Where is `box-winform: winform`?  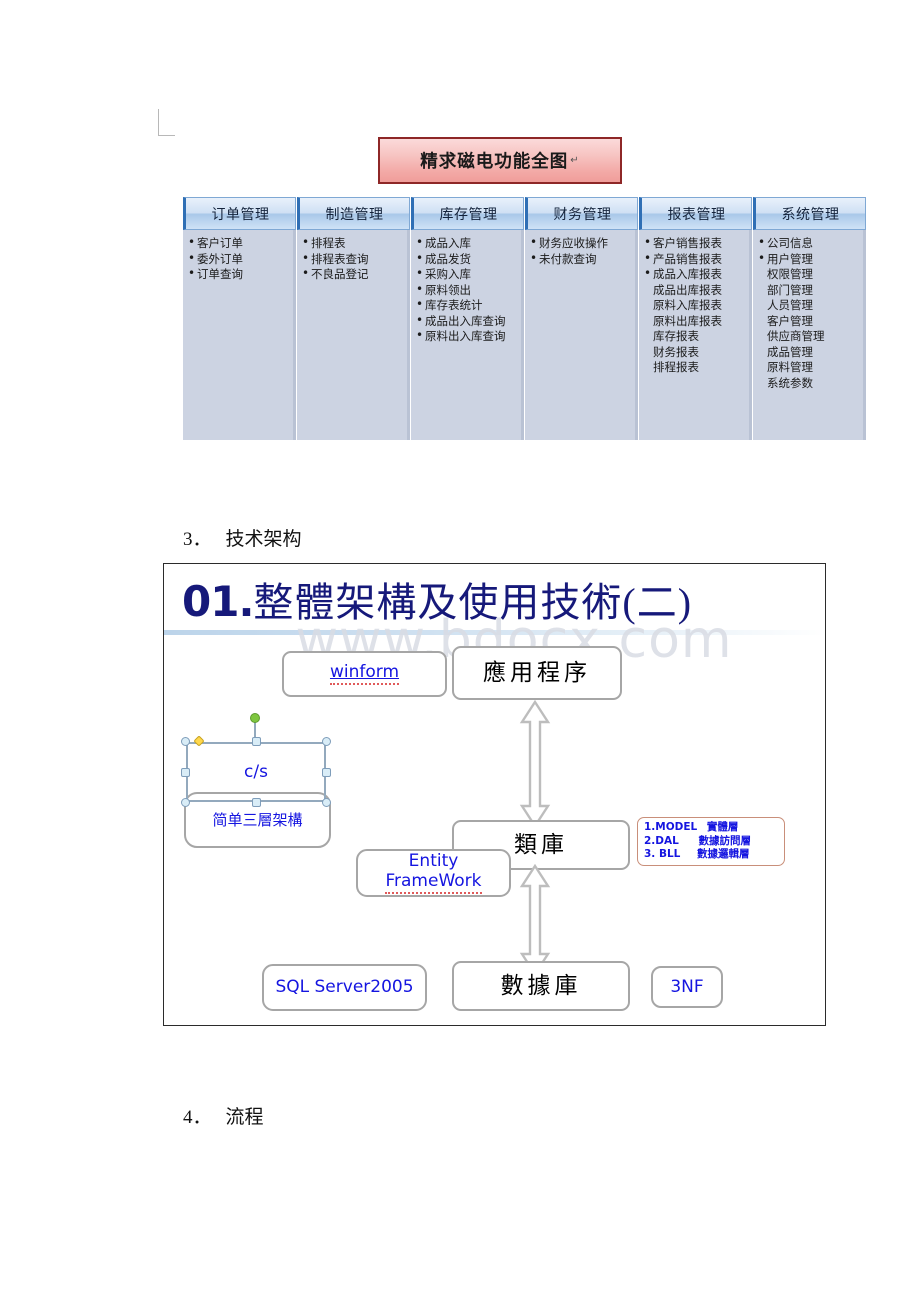 box-winform: winform is located at coordinates (364, 674).